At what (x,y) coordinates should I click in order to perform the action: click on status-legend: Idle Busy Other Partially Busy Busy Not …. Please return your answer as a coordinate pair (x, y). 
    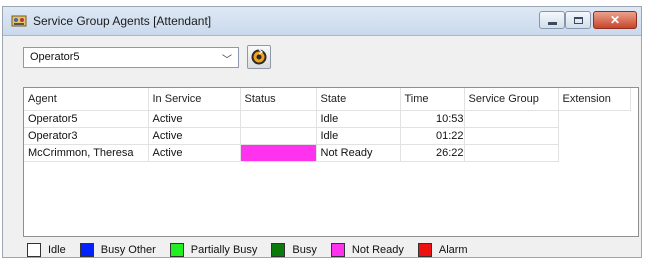
    Looking at the image, I should click on (254, 250).